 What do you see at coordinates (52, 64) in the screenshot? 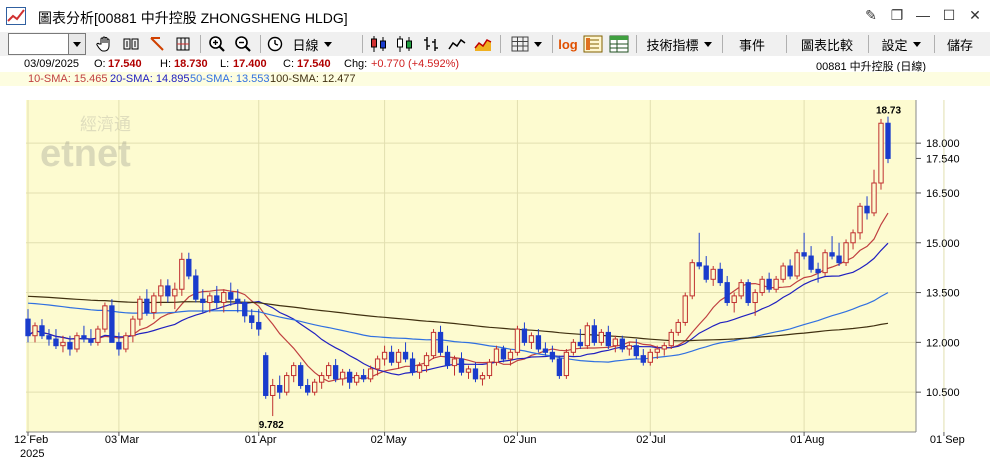
I see `quote-date: 03/09/2025` at bounding box center [52, 64].